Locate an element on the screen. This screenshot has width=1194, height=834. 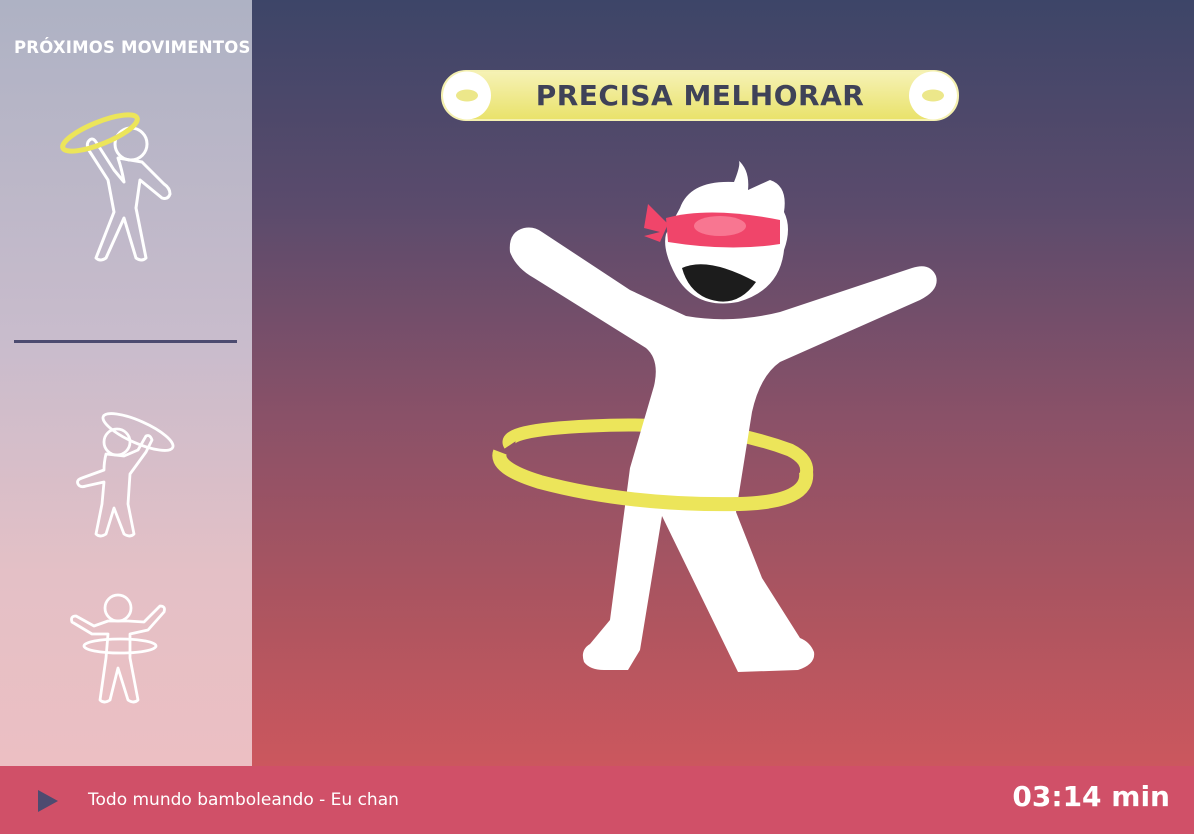
dancer-hoop-overhead-icon is located at coordinates (125, 475).